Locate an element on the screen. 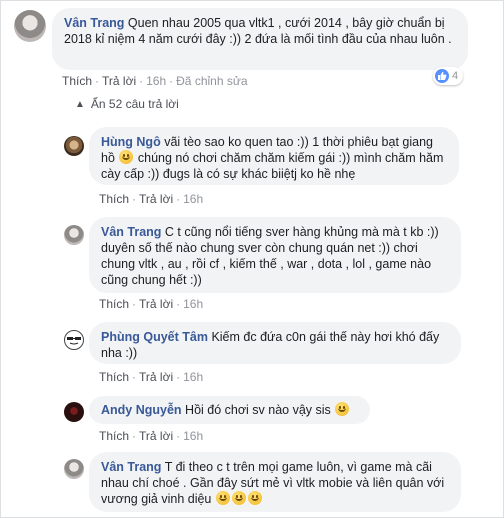 The image size is (504, 518). reaction-count: 4 is located at coordinates (448, 76).